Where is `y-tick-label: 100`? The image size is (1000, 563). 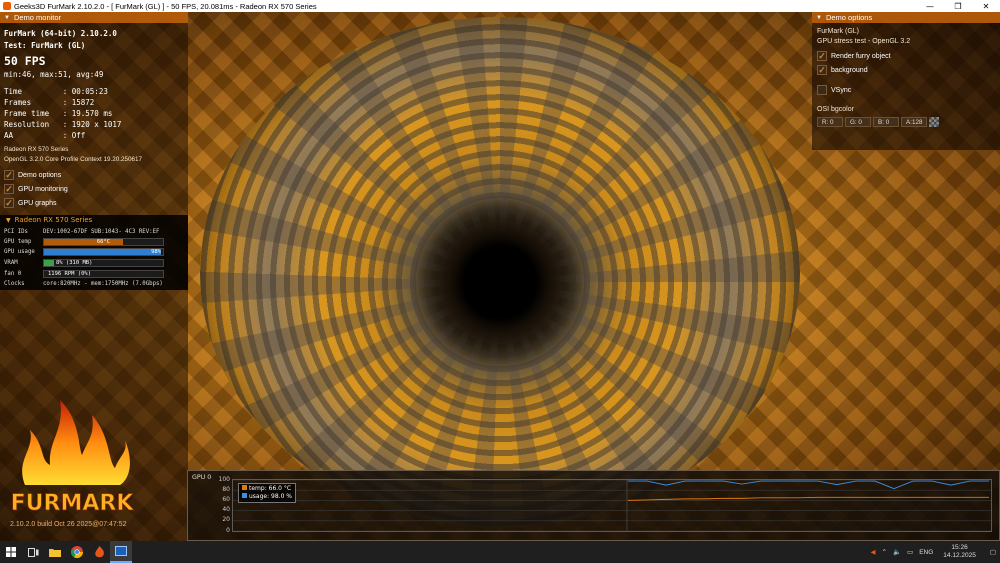
y-tick-label: 100 is located at coordinates (224, 479).